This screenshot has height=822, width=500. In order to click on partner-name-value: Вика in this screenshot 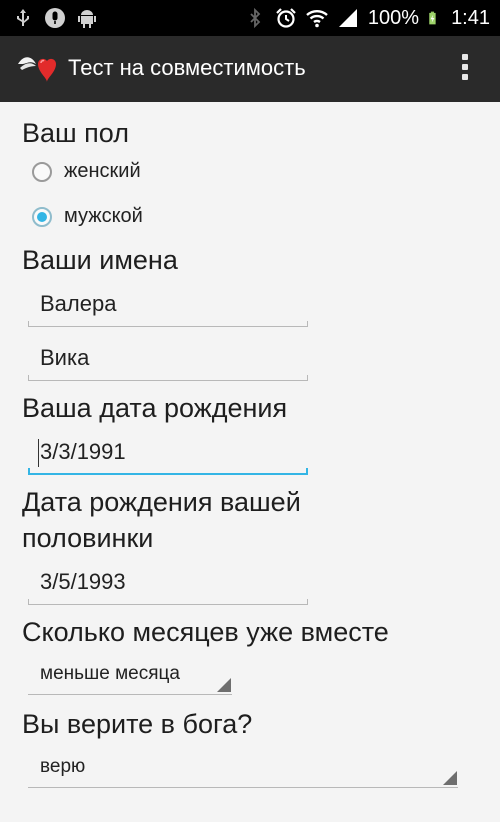, I will do `click(65, 357)`.